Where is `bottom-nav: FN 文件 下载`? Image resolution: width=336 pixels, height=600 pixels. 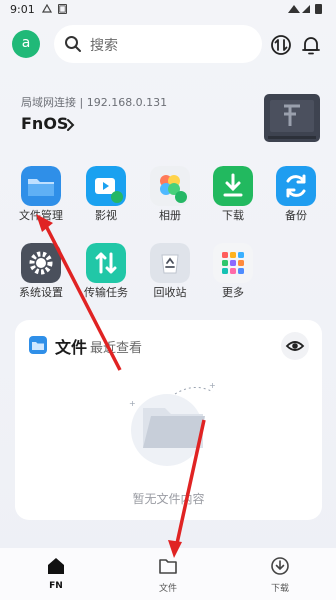 bottom-nav: FN 文件 下载 is located at coordinates (168, 574).